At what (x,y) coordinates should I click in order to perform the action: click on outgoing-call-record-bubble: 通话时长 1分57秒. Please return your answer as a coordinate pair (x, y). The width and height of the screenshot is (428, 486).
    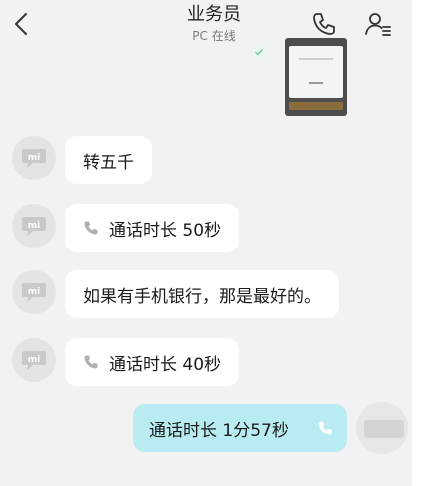
    Looking at the image, I should click on (240, 428).